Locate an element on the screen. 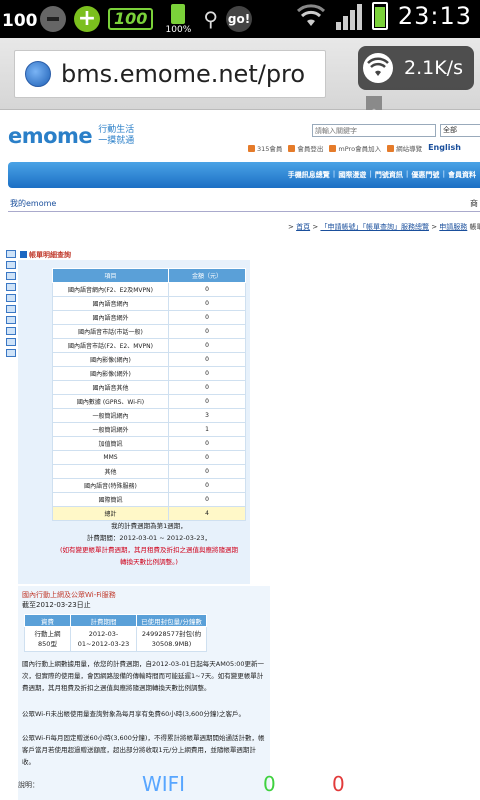 This screenshot has height=800, width=480. table-row: 國內語音網內(F2、E2及MVPN) 0 is located at coordinates (149, 289).